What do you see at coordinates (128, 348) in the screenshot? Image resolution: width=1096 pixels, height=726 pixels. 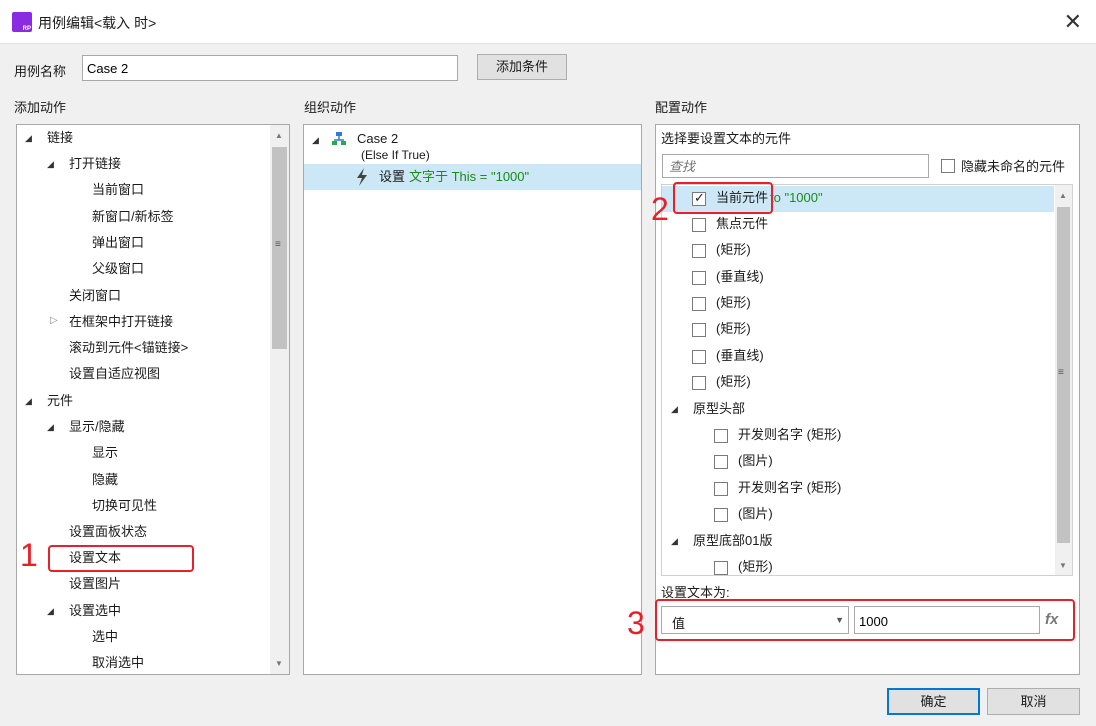 I see `tree-item-scroll-to-widget: 滚动到元件<锚链接>` at bounding box center [128, 348].